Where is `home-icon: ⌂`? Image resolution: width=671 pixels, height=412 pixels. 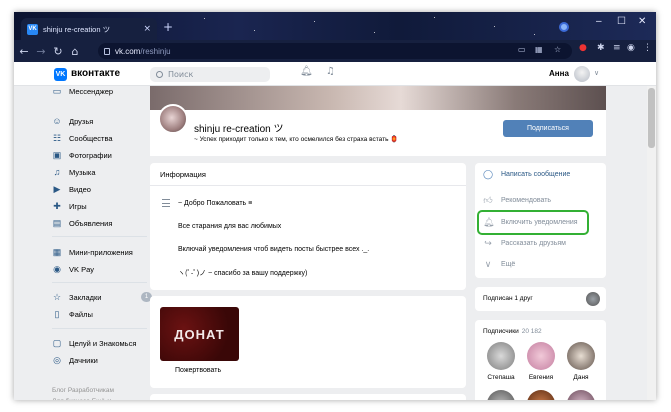 home-icon: ⌂ is located at coordinates (75, 51).